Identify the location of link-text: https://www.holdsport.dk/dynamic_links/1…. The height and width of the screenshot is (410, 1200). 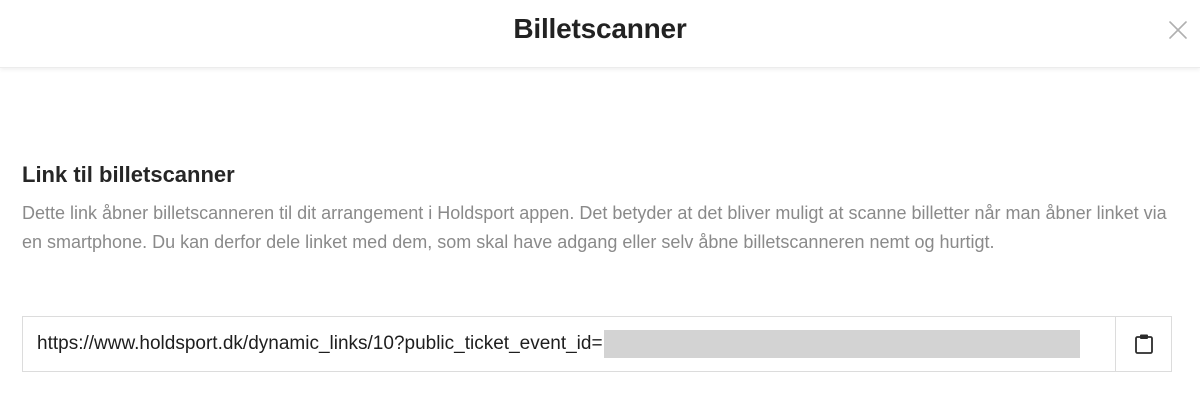
(320, 343).